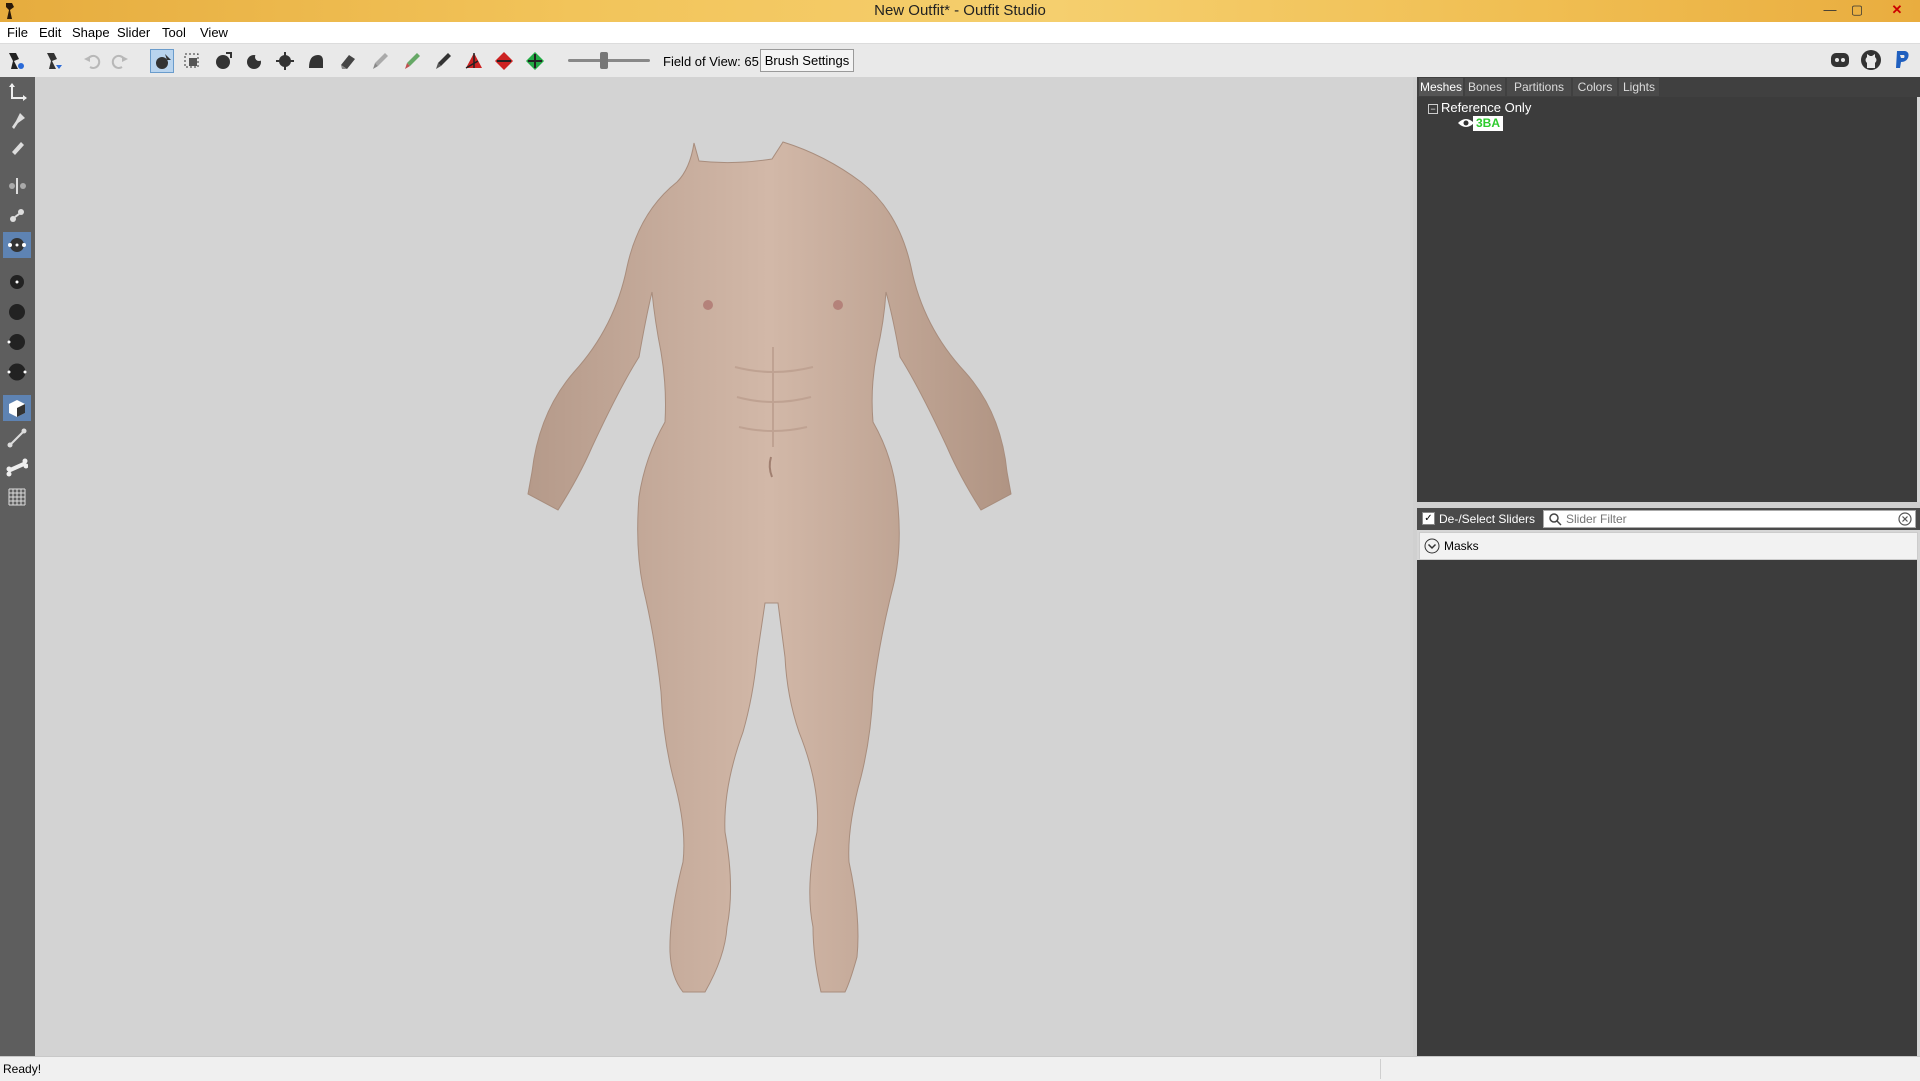  I want to click on masks-label: Masks, so click(1461, 546).